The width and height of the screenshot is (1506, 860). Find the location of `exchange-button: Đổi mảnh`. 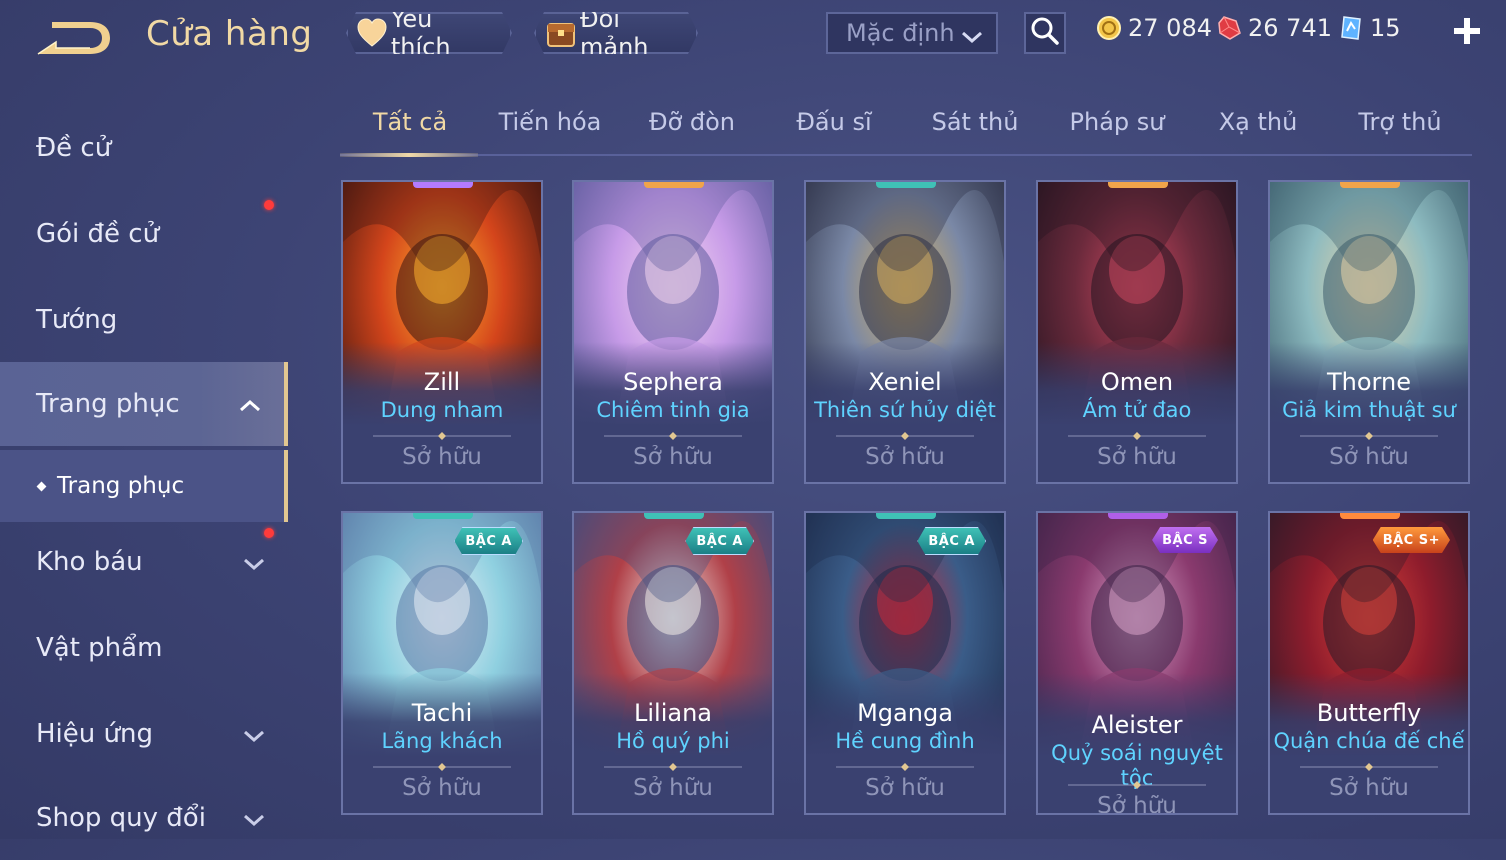

exchange-button: Đổi mảnh is located at coordinates (616, 33).